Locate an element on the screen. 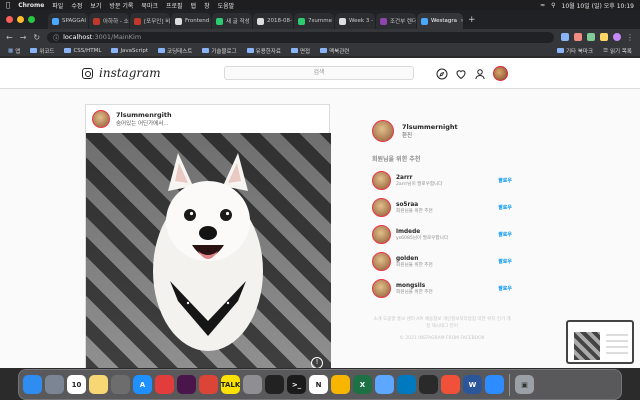 The image size is (640, 400). menu-history: 방문 기록 is located at coordinates (121, 5).